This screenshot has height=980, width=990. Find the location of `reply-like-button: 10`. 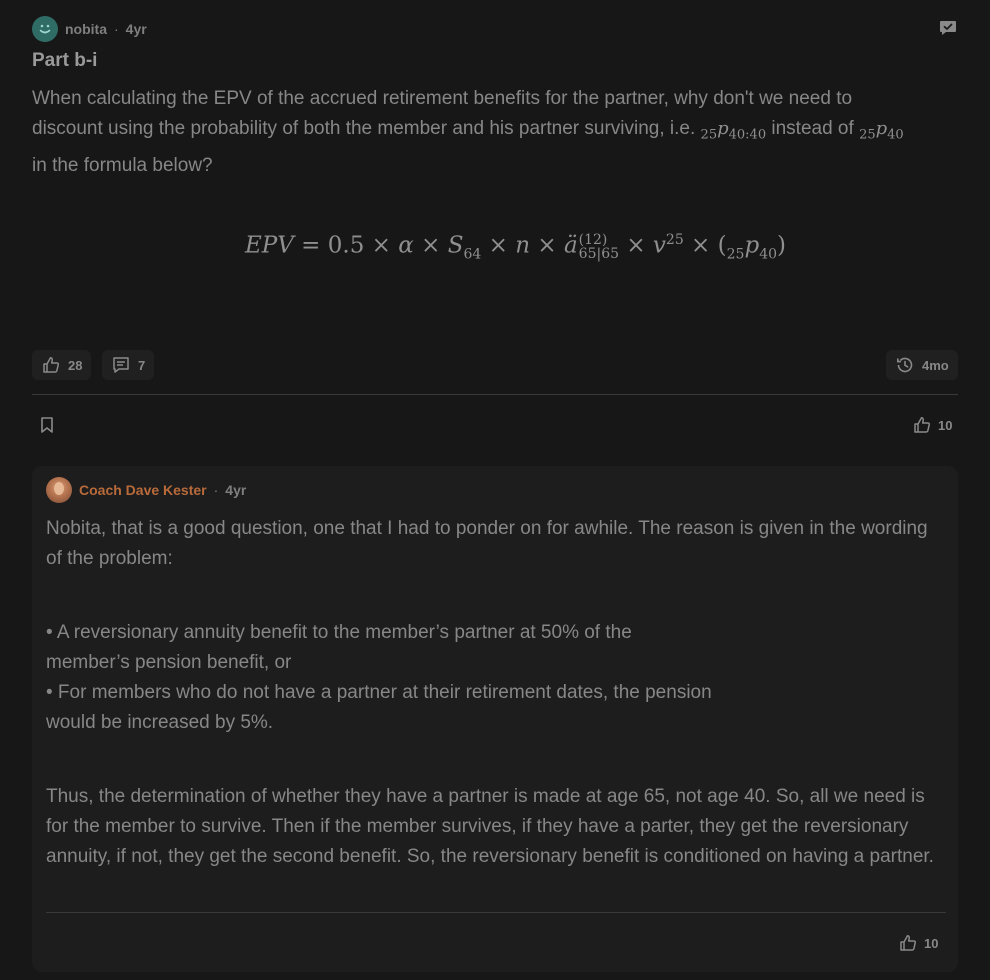

reply-like-button: 10 is located at coordinates (918, 943).